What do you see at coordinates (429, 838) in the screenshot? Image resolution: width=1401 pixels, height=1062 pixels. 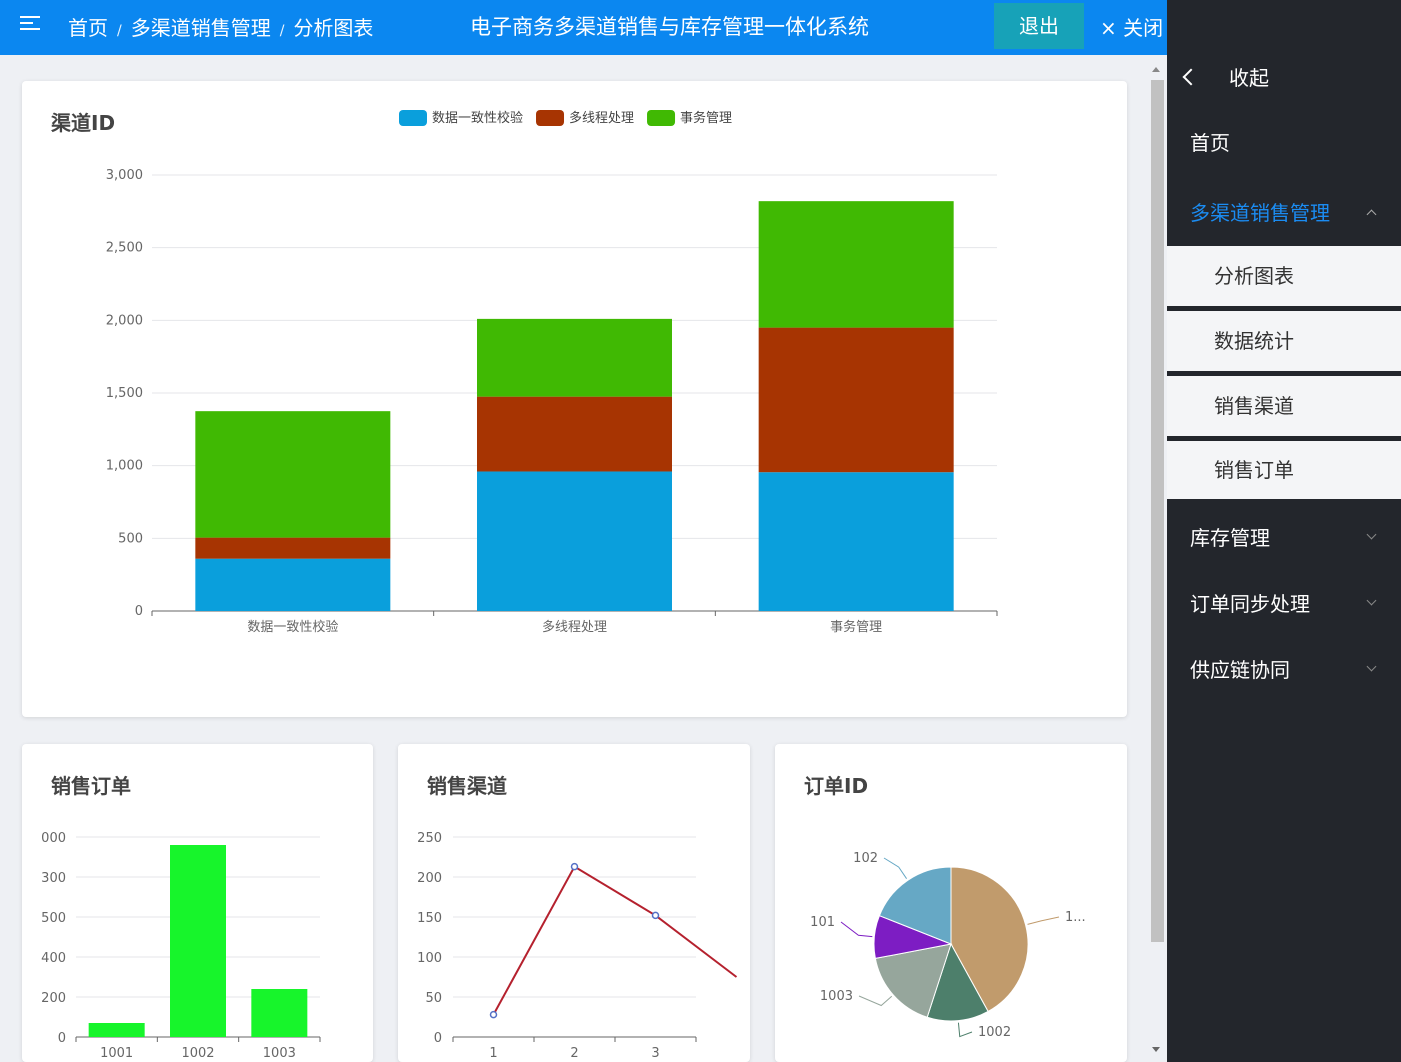 I see `y-tick-label: 250` at bounding box center [429, 838].